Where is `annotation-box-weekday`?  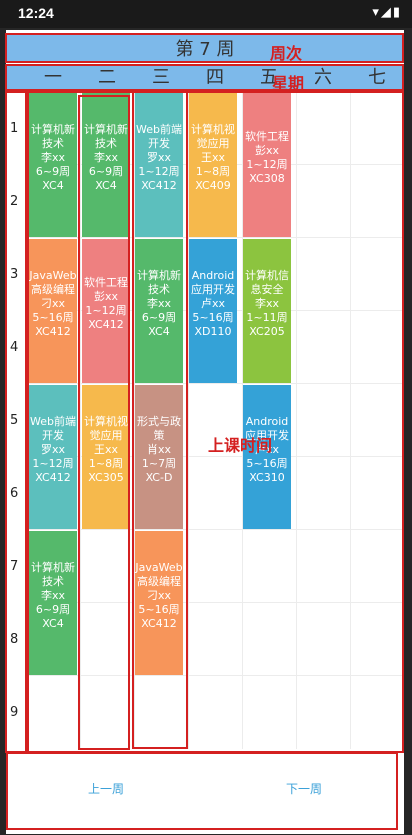 annotation-box-weekday is located at coordinates (204, 77).